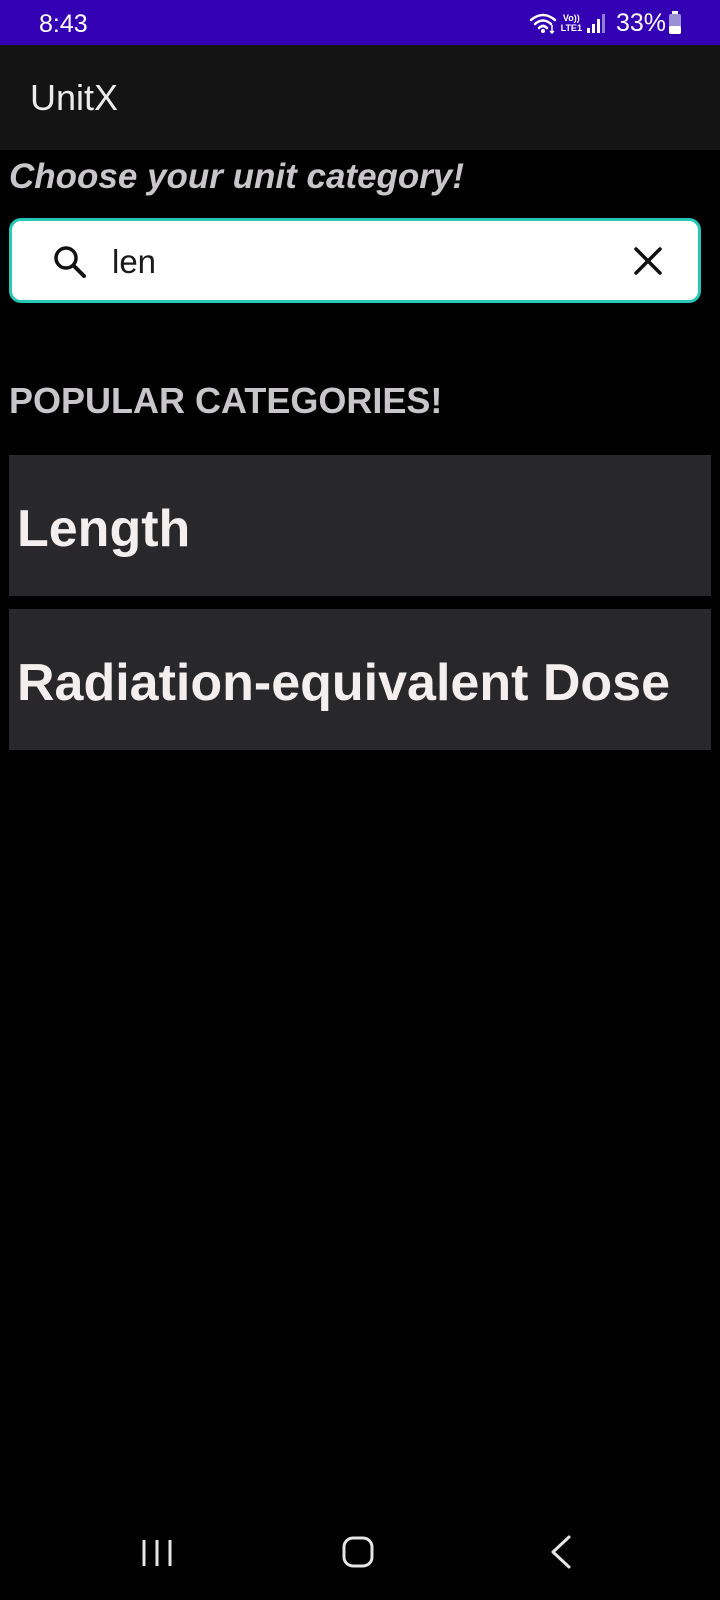 The image size is (720, 1600). What do you see at coordinates (640, 23) in the screenshot?
I see `battery-percentage: 33%` at bounding box center [640, 23].